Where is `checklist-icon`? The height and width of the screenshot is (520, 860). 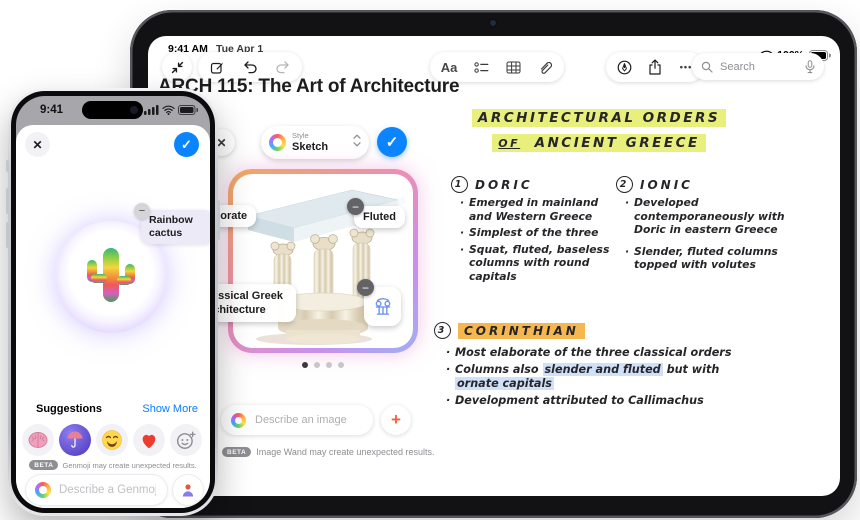
checklist-icon is located at coordinates (481, 67).